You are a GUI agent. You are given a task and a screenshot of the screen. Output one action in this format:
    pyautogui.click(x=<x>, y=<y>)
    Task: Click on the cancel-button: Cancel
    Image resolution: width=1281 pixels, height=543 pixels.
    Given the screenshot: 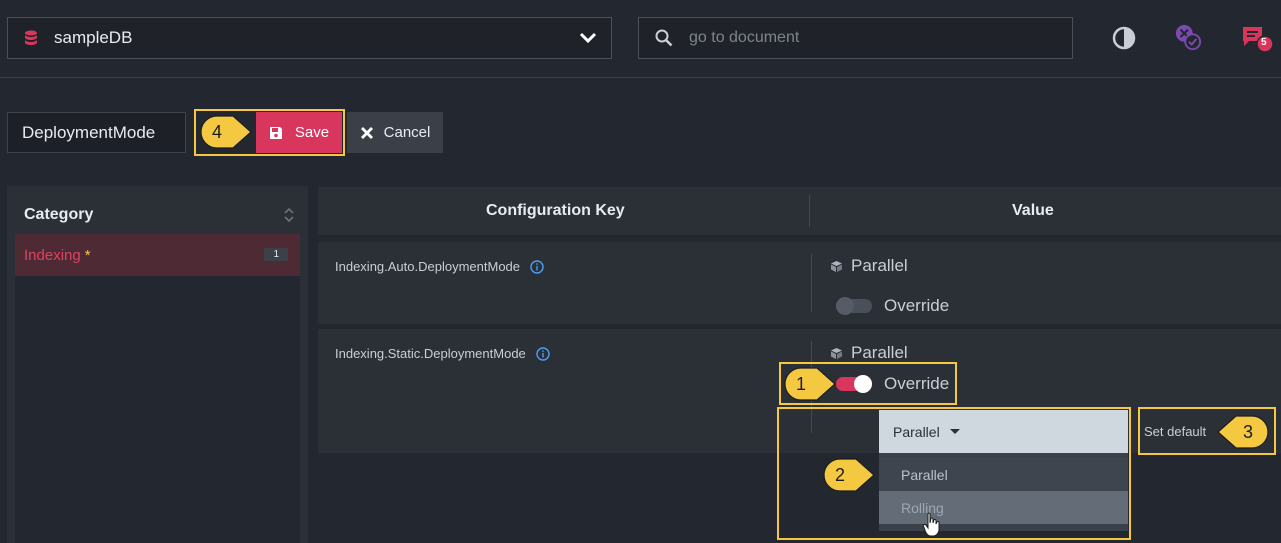 What is the action you would take?
    pyautogui.click(x=395, y=132)
    